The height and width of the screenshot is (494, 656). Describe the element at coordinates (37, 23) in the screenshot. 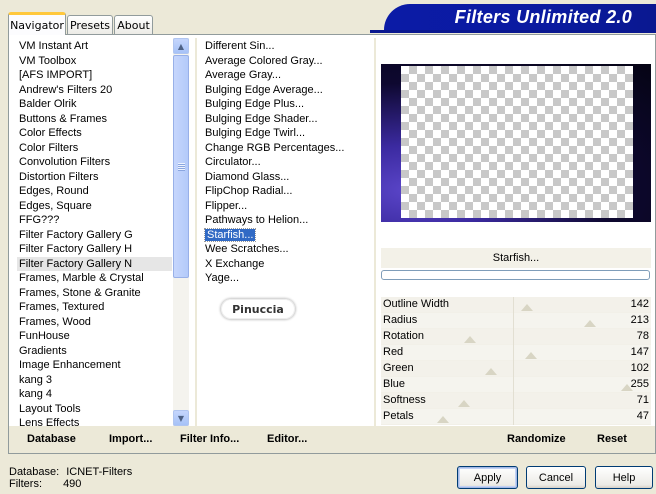

I see `tab-navigator: Navigator` at that location.